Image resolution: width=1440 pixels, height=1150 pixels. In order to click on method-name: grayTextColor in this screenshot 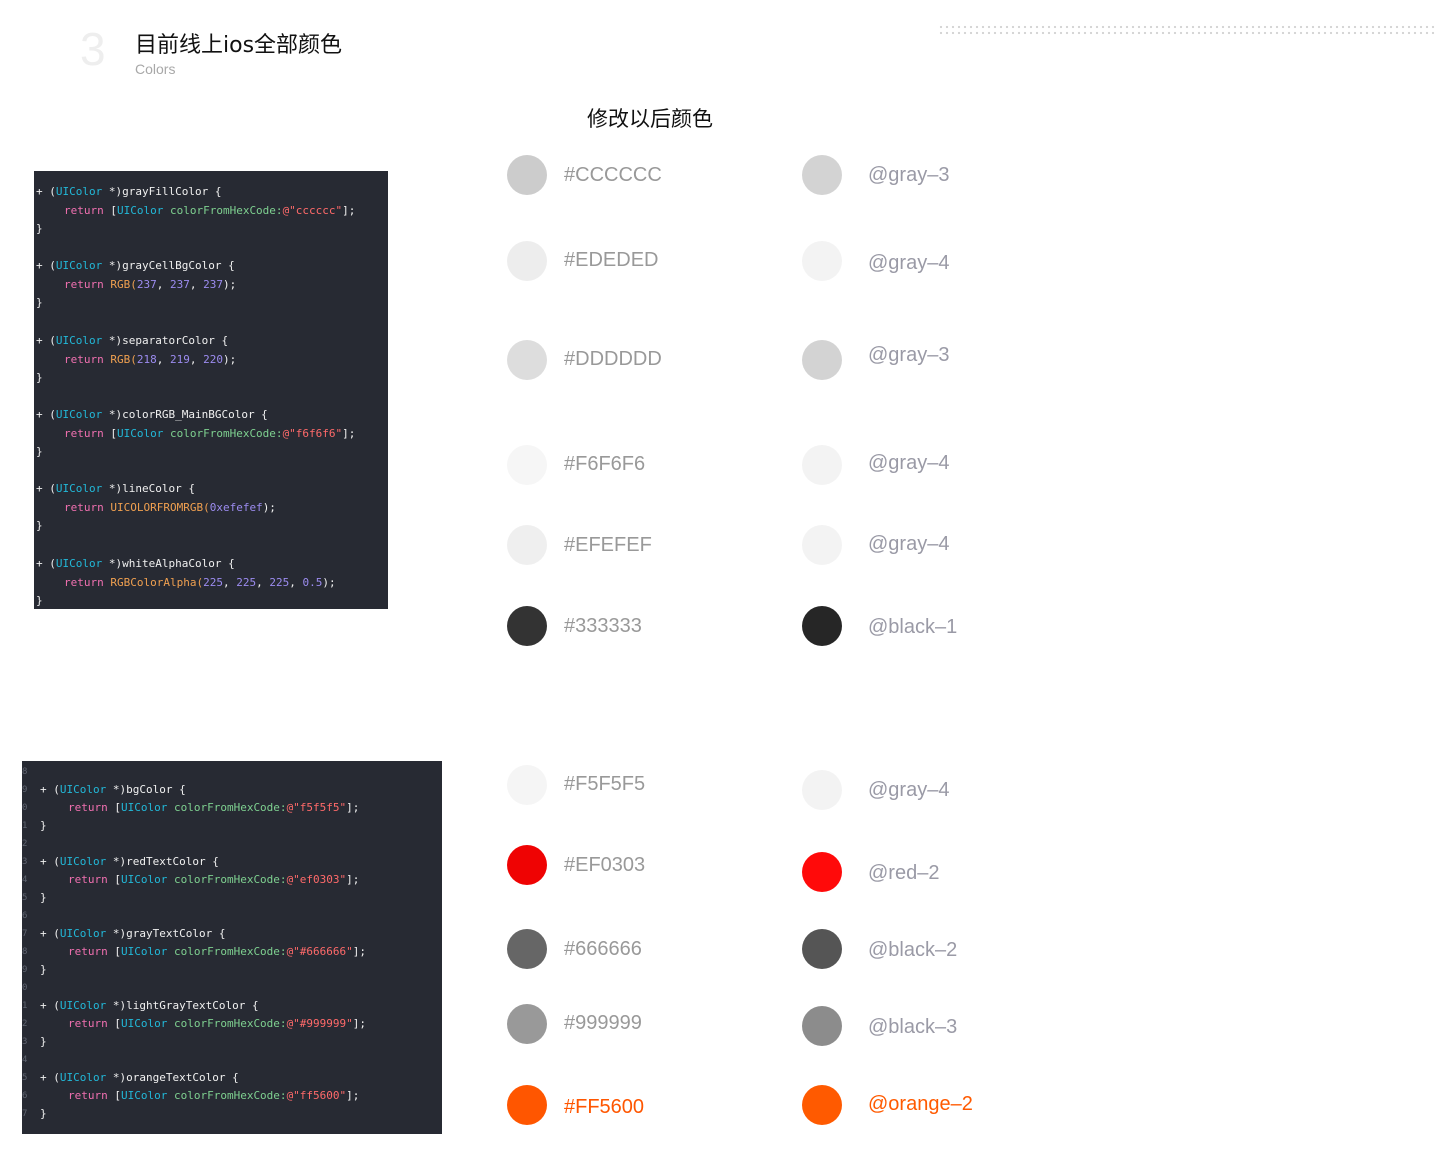, I will do `click(169, 933)`.